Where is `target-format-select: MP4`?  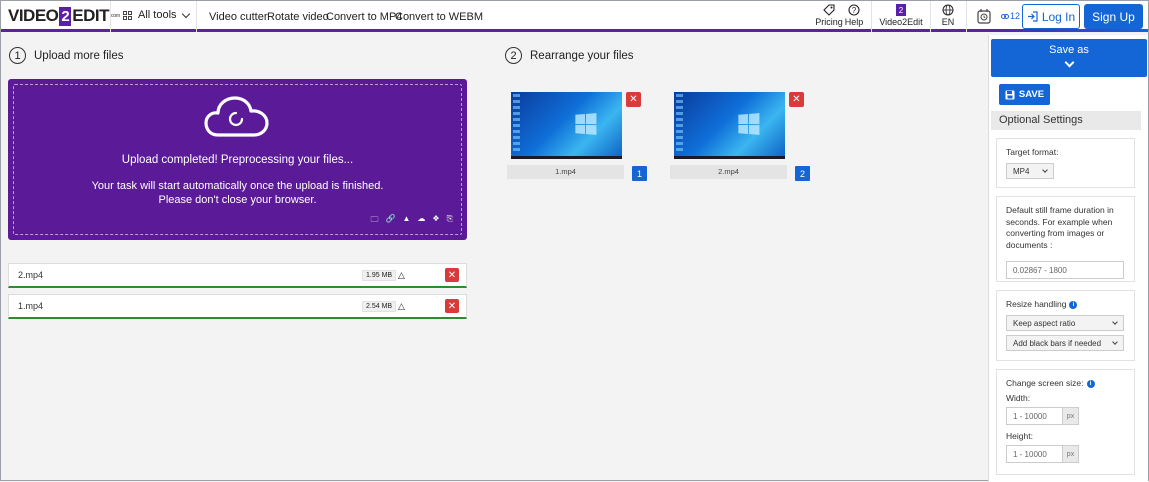 target-format-select: MP4 is located at coordinates (1030, 171).